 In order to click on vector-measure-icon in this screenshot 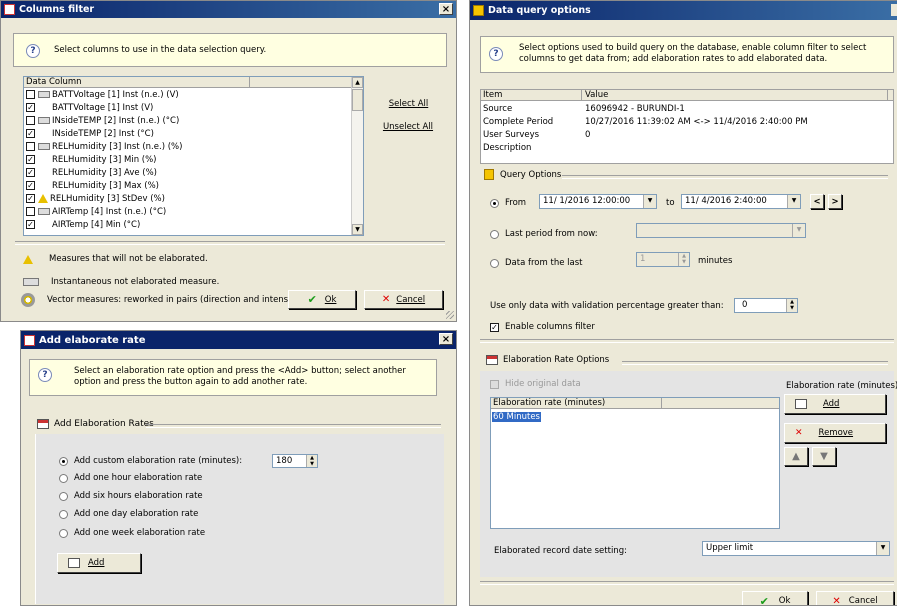, I will do `click(28, 300)`.